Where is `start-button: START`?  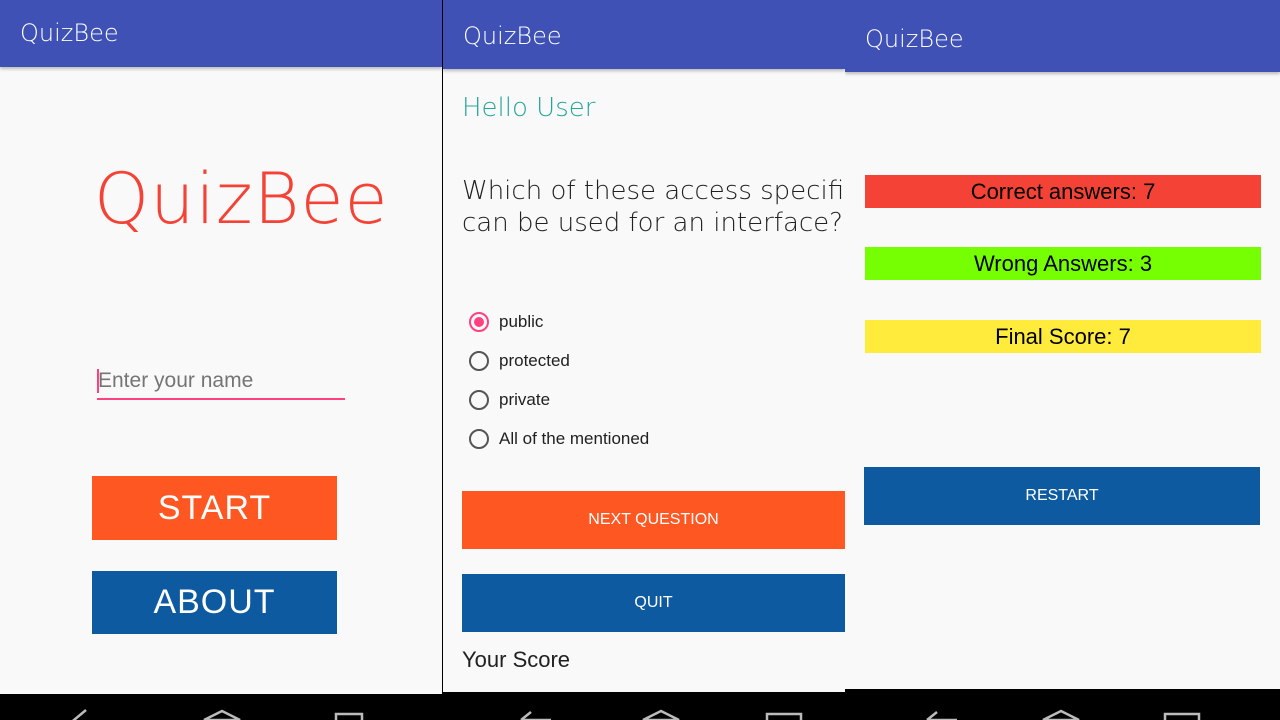
start-button: START is located at coordinates (214, 508).